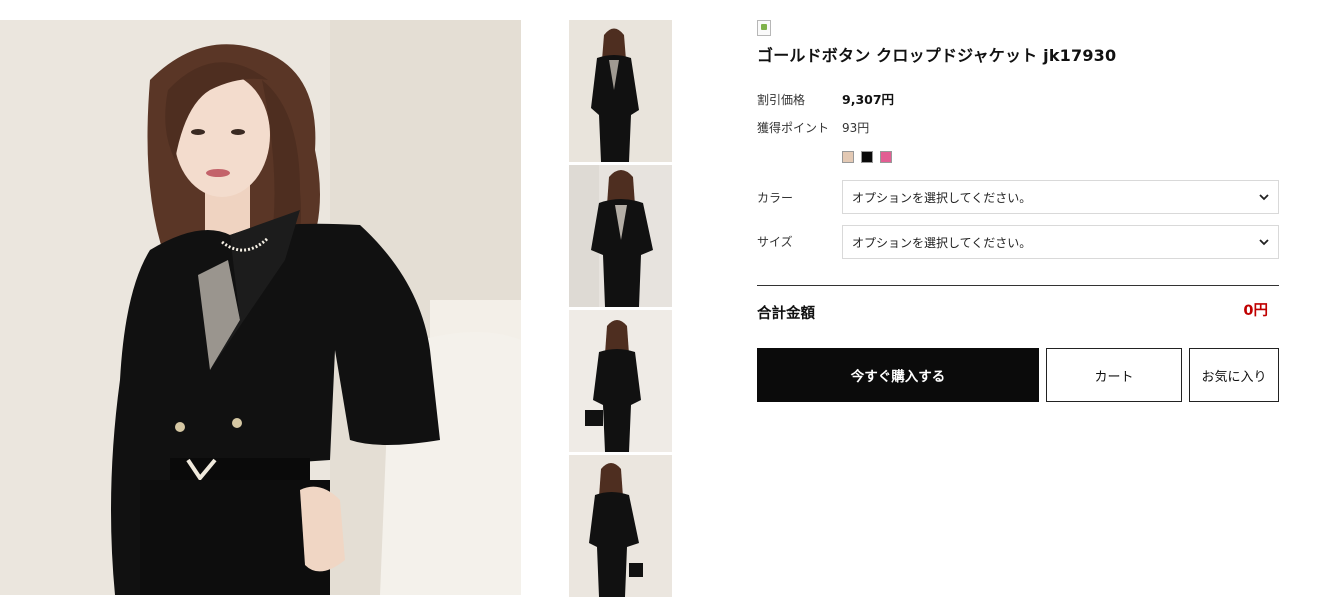 The height and width of the screenshot is (600, 1320). What do you see at coordinates (1018, 285) in the screenshot?
I see `divider` at bounding box center [1018, 285].